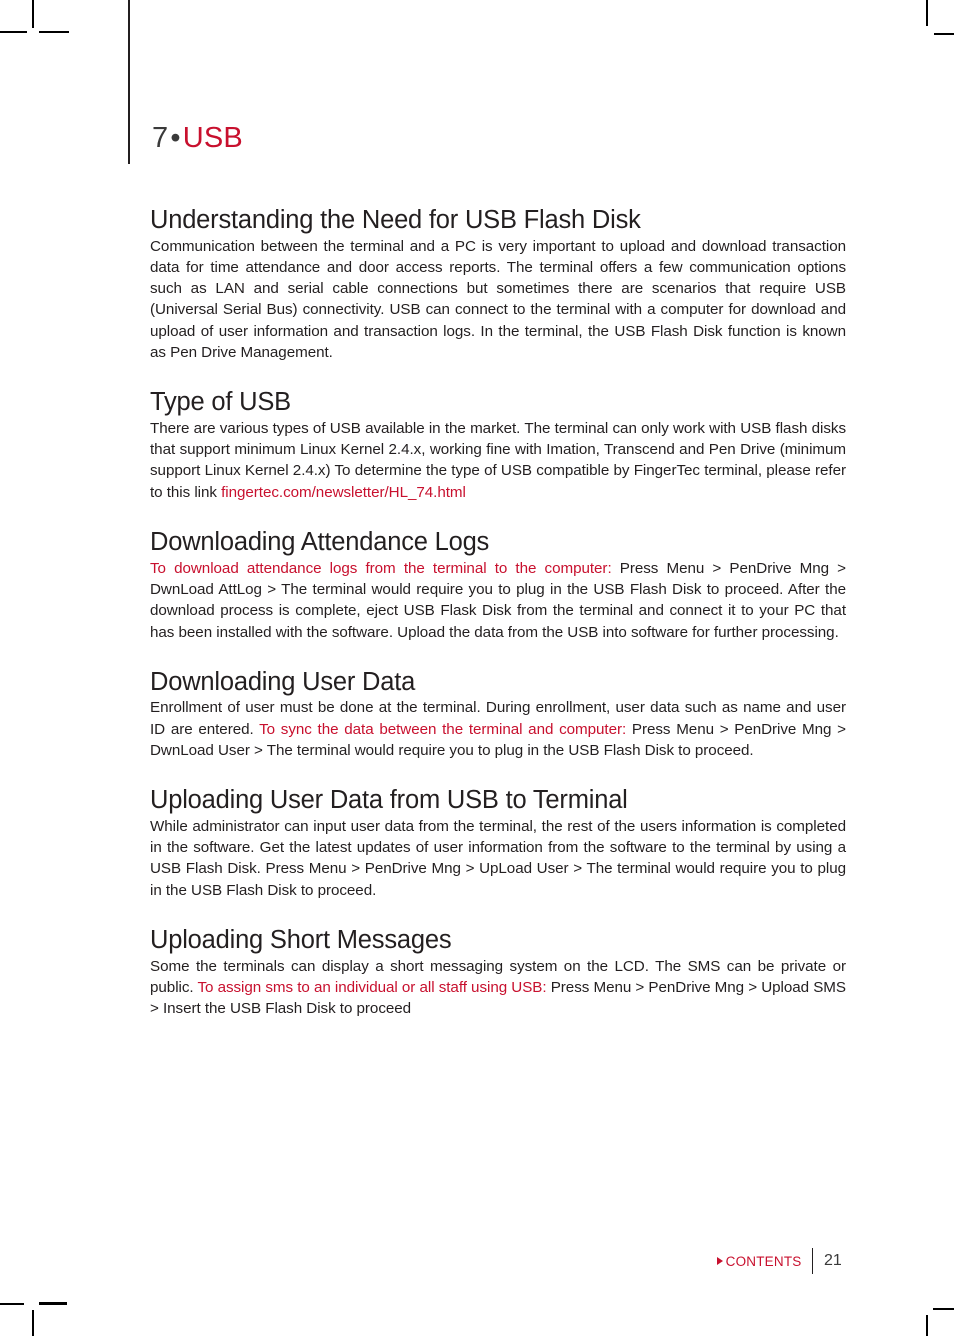 This screenshot has width=954, height=1336. I want to click on crop-mark-top-left-vertical, so click(33, 14).